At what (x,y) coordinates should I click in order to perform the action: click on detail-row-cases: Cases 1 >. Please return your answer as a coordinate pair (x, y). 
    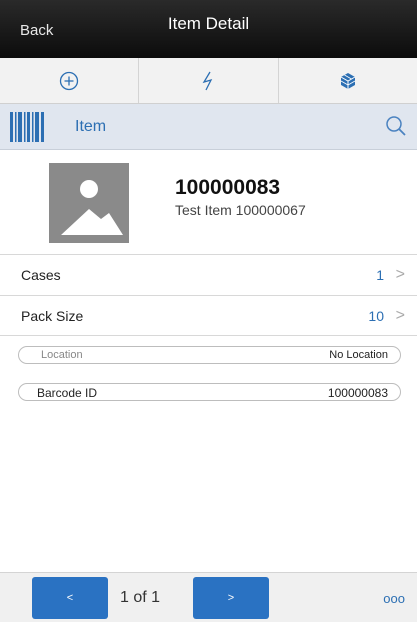
    Looking at the image, I should click on (208, 274).